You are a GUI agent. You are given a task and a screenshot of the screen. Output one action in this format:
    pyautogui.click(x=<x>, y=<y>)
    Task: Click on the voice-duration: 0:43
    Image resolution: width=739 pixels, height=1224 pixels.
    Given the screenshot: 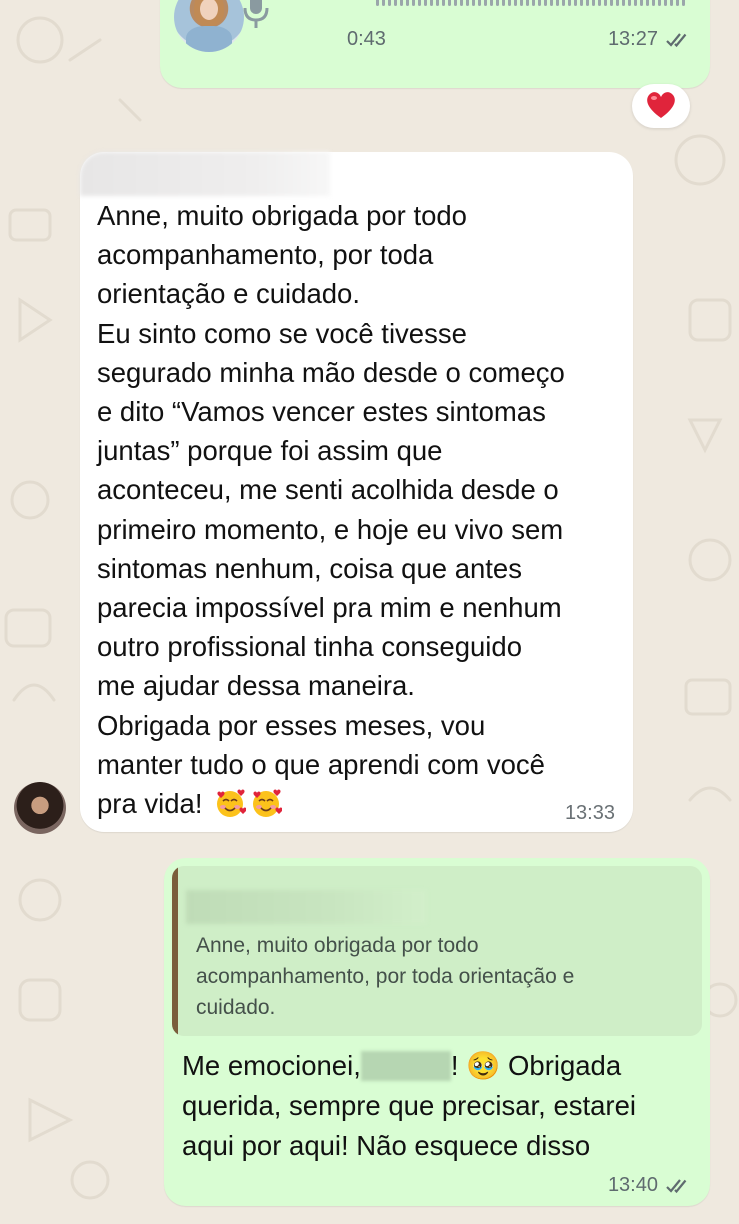 What is the action you would take?
    pyautogui.click(x=366, y=39)
    